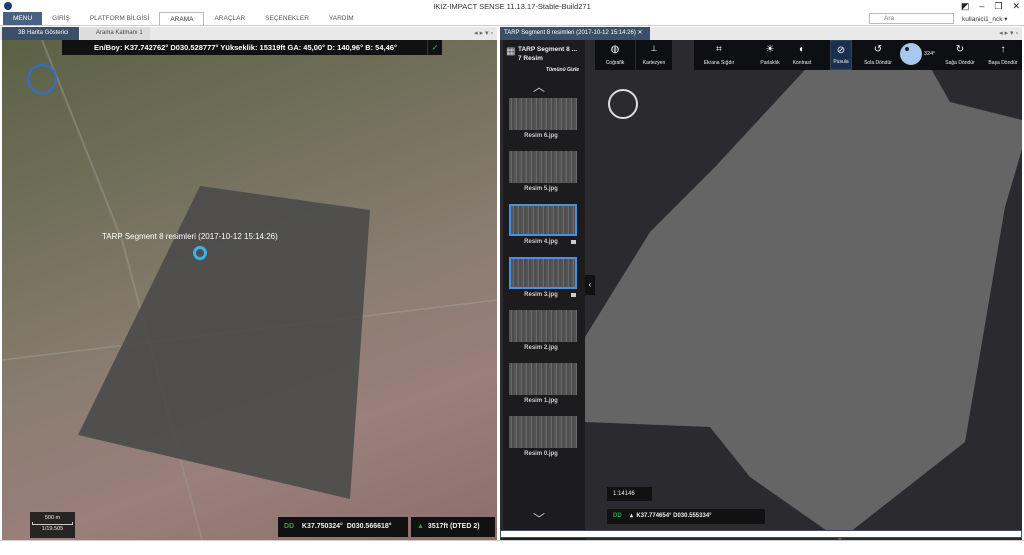 The image size is (1024, 555). Describe the element at coordinates (960, 49) in the screenshot. I see `rotate-right-icon: ↻` at that location.